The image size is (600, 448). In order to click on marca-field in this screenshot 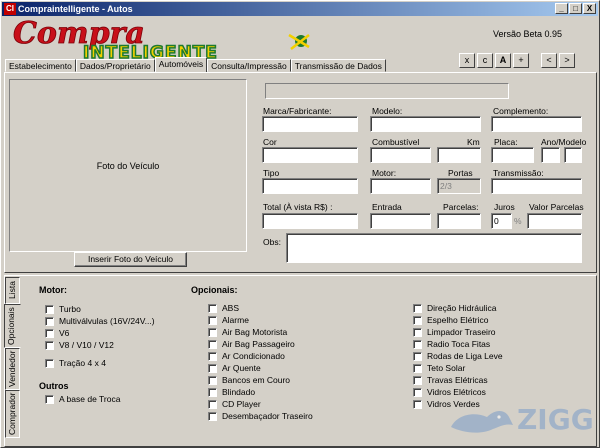, I will do `click(310, 124)`.